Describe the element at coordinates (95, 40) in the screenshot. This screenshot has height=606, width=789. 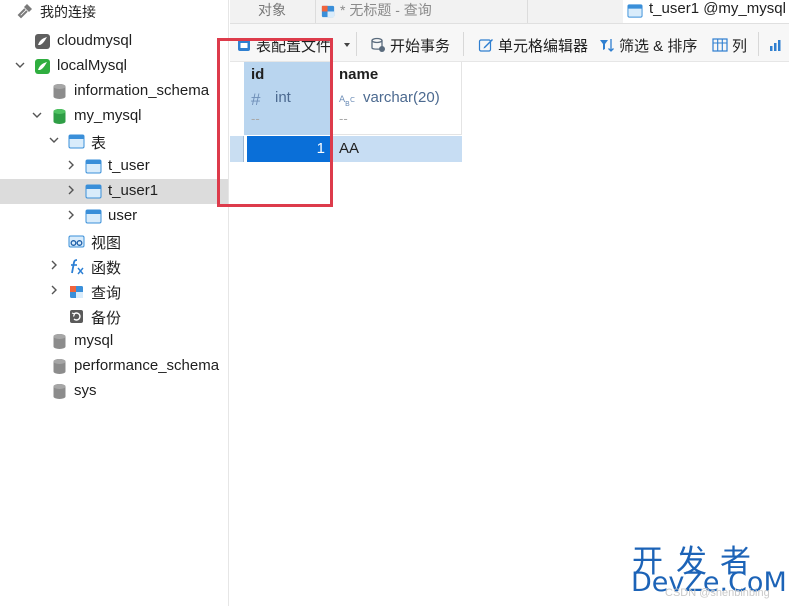
I see `tree-item-label: cloudmysql` at that location.